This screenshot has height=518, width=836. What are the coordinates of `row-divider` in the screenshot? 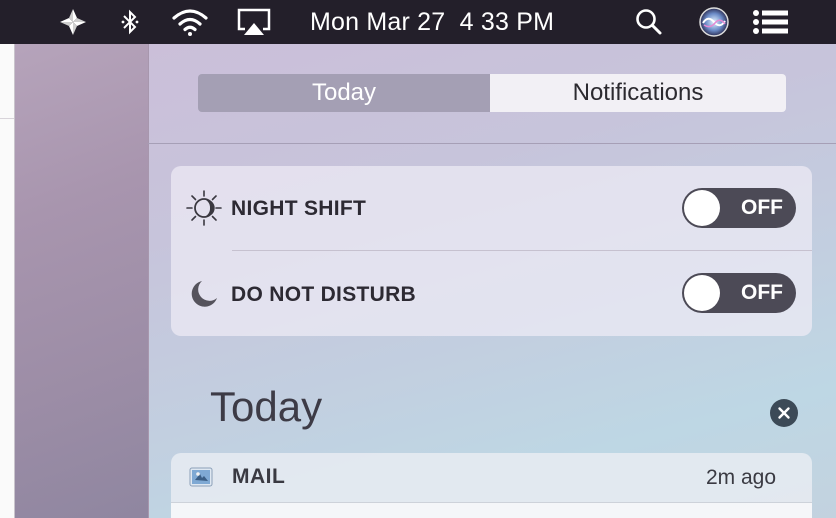 It's located at (522, 250).